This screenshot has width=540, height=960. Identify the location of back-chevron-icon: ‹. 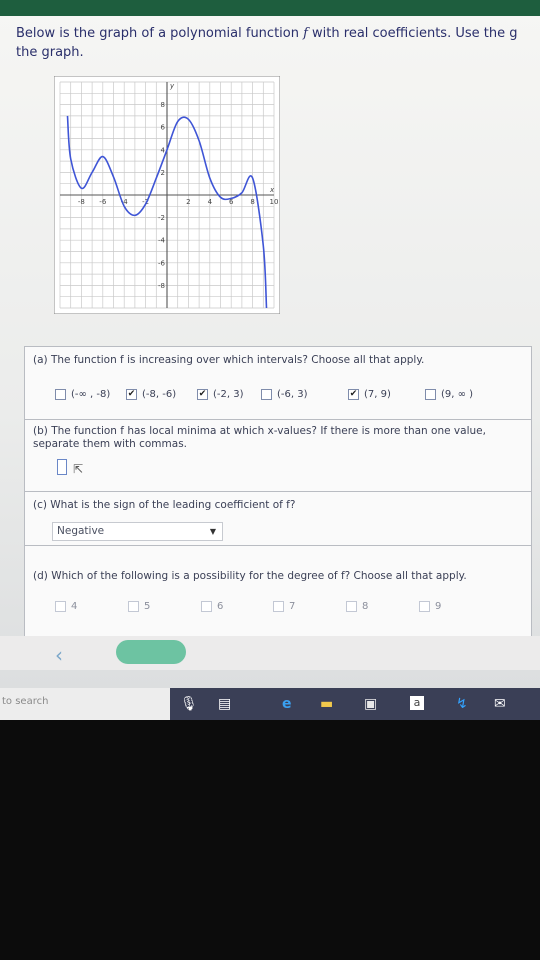
(59, 655).